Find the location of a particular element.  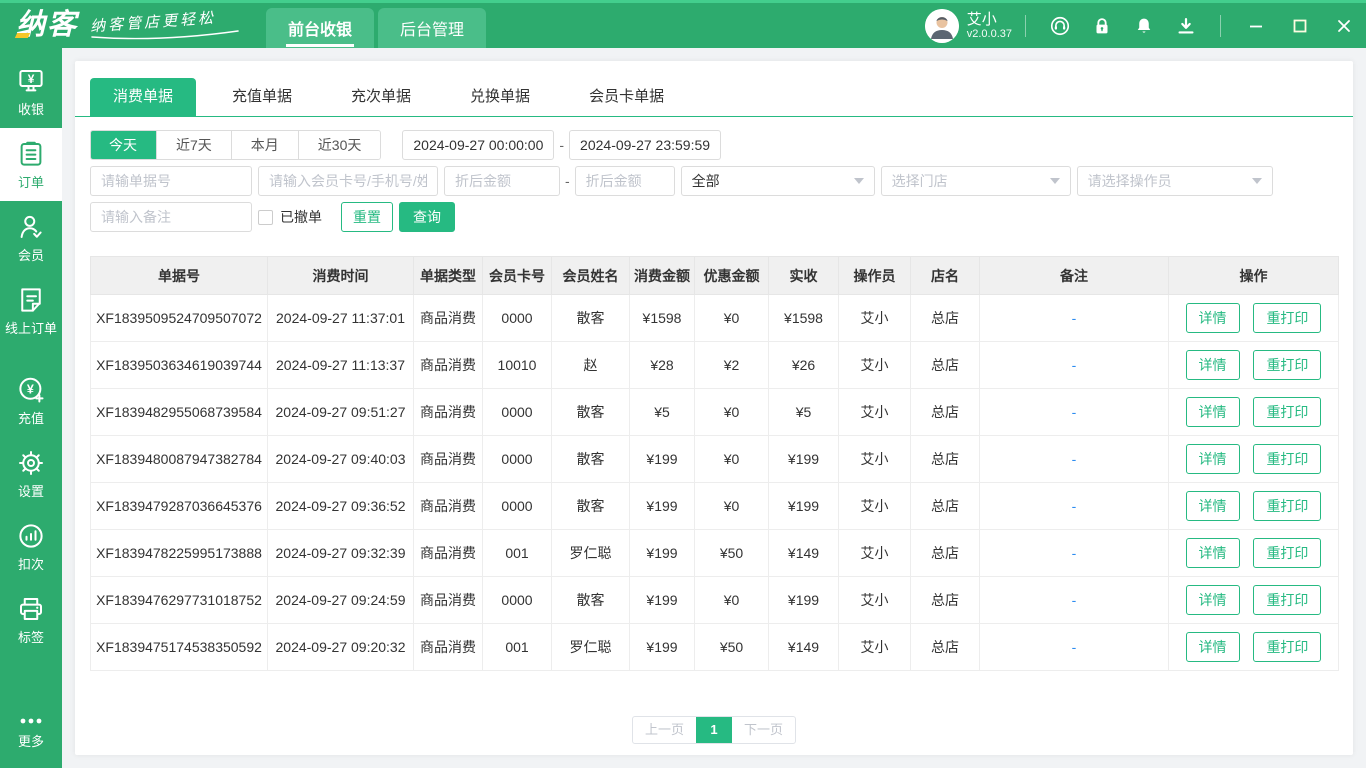

user-name: 艾小 is located at coordinates (981, 19).